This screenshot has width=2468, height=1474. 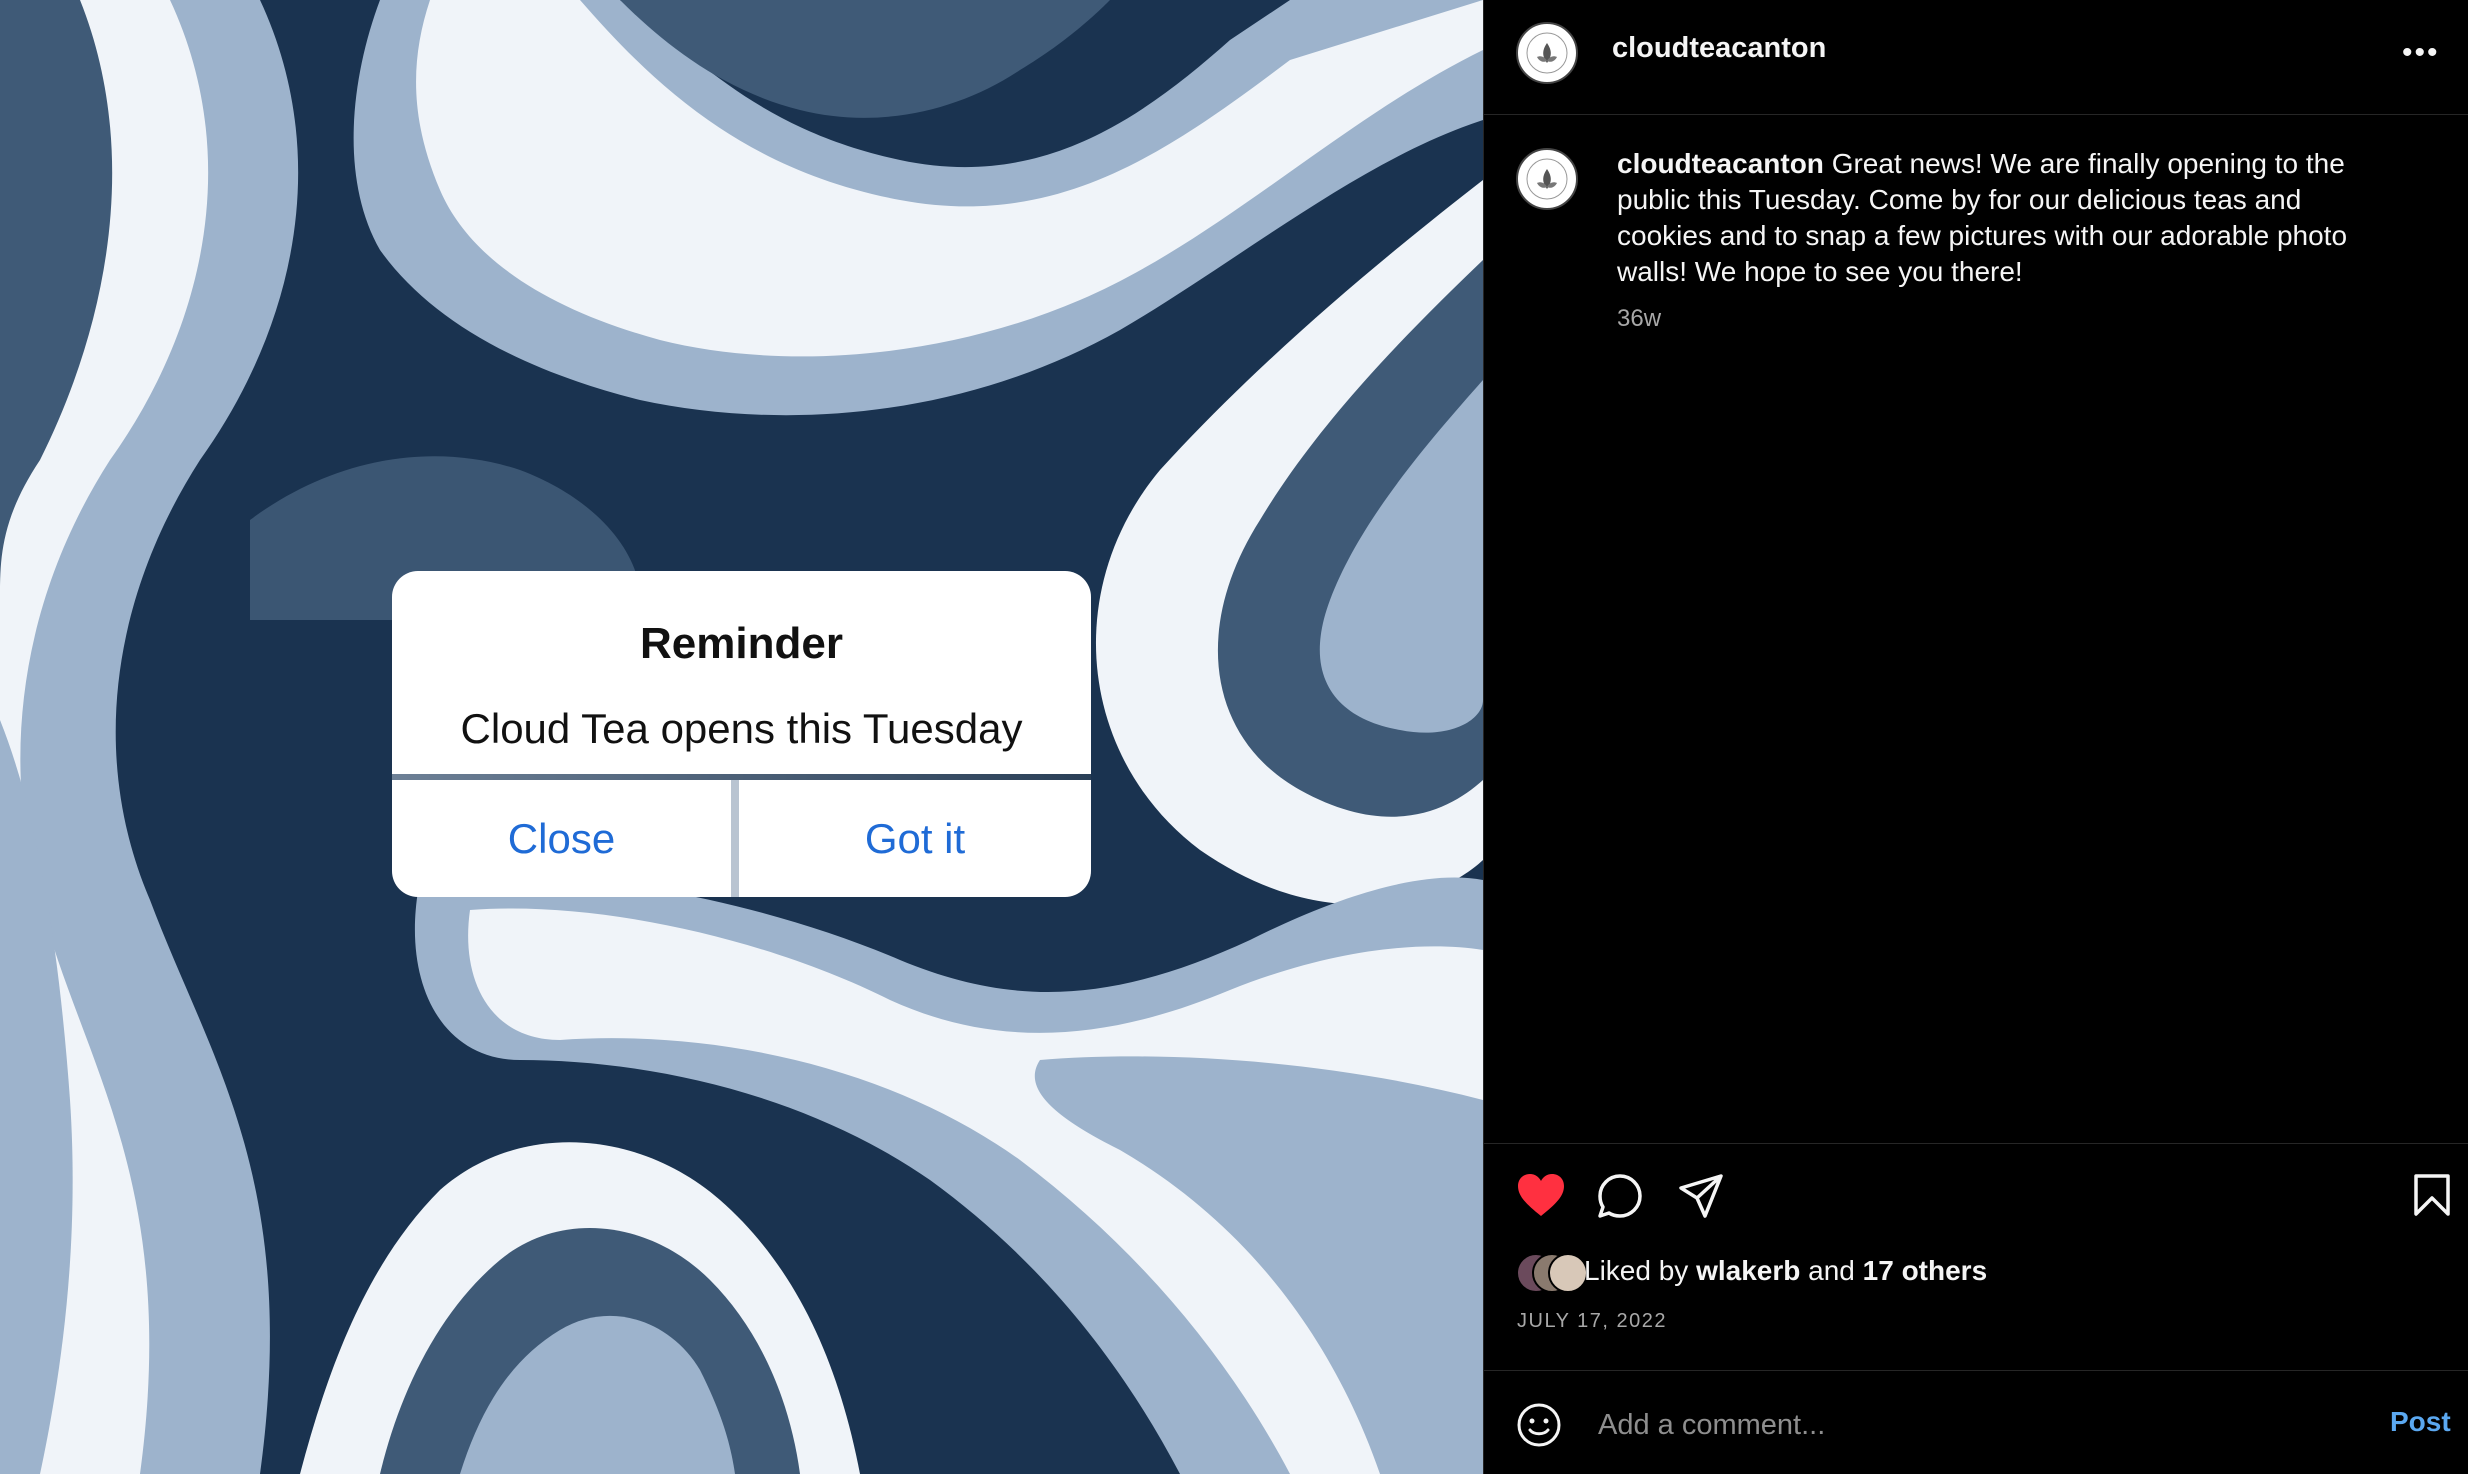 I want to click on post-comment-button: Post, so click(x=2420, y=1422).